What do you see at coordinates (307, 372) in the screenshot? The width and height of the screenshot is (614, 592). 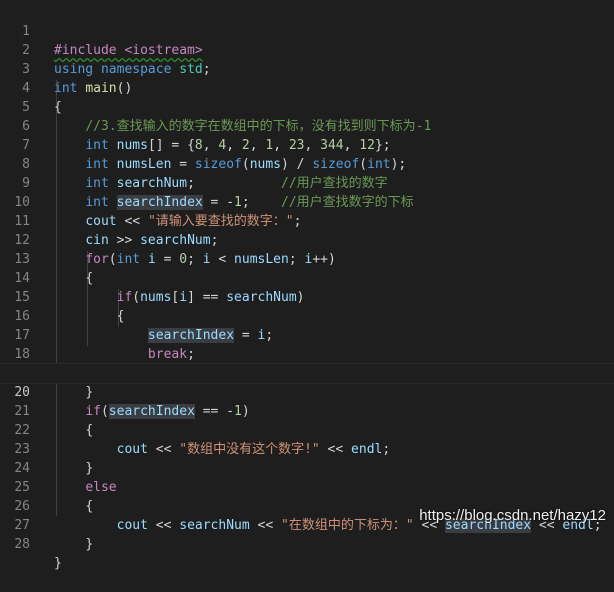 I see `code-line: 19 }` at bounding box center [307, 372].